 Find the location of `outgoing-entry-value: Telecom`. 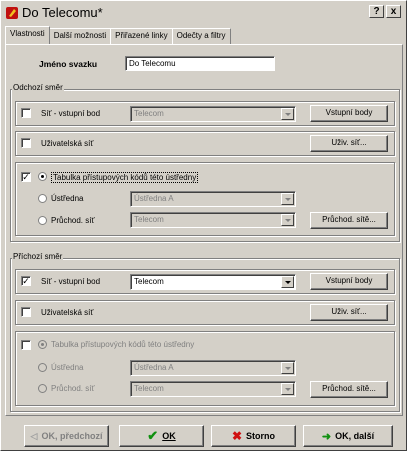

outgoing-entry-value: Telecom is located at coordinates (149, 113).